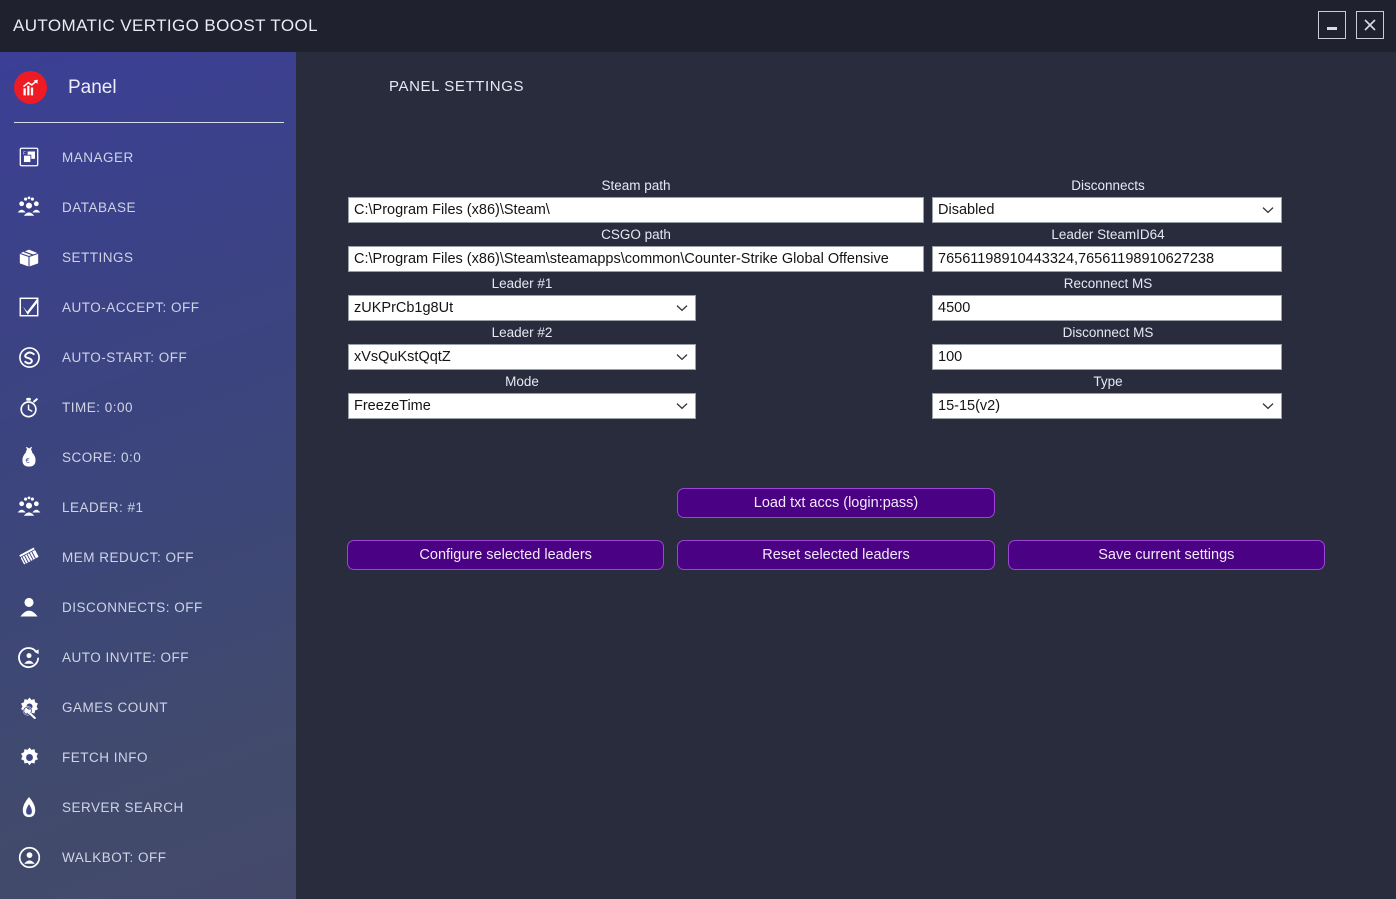  Describe the element at coordinates (506, 555) in the screenshot. I see `configure-selected-leaders-button: Configure selected leaders` at that location.